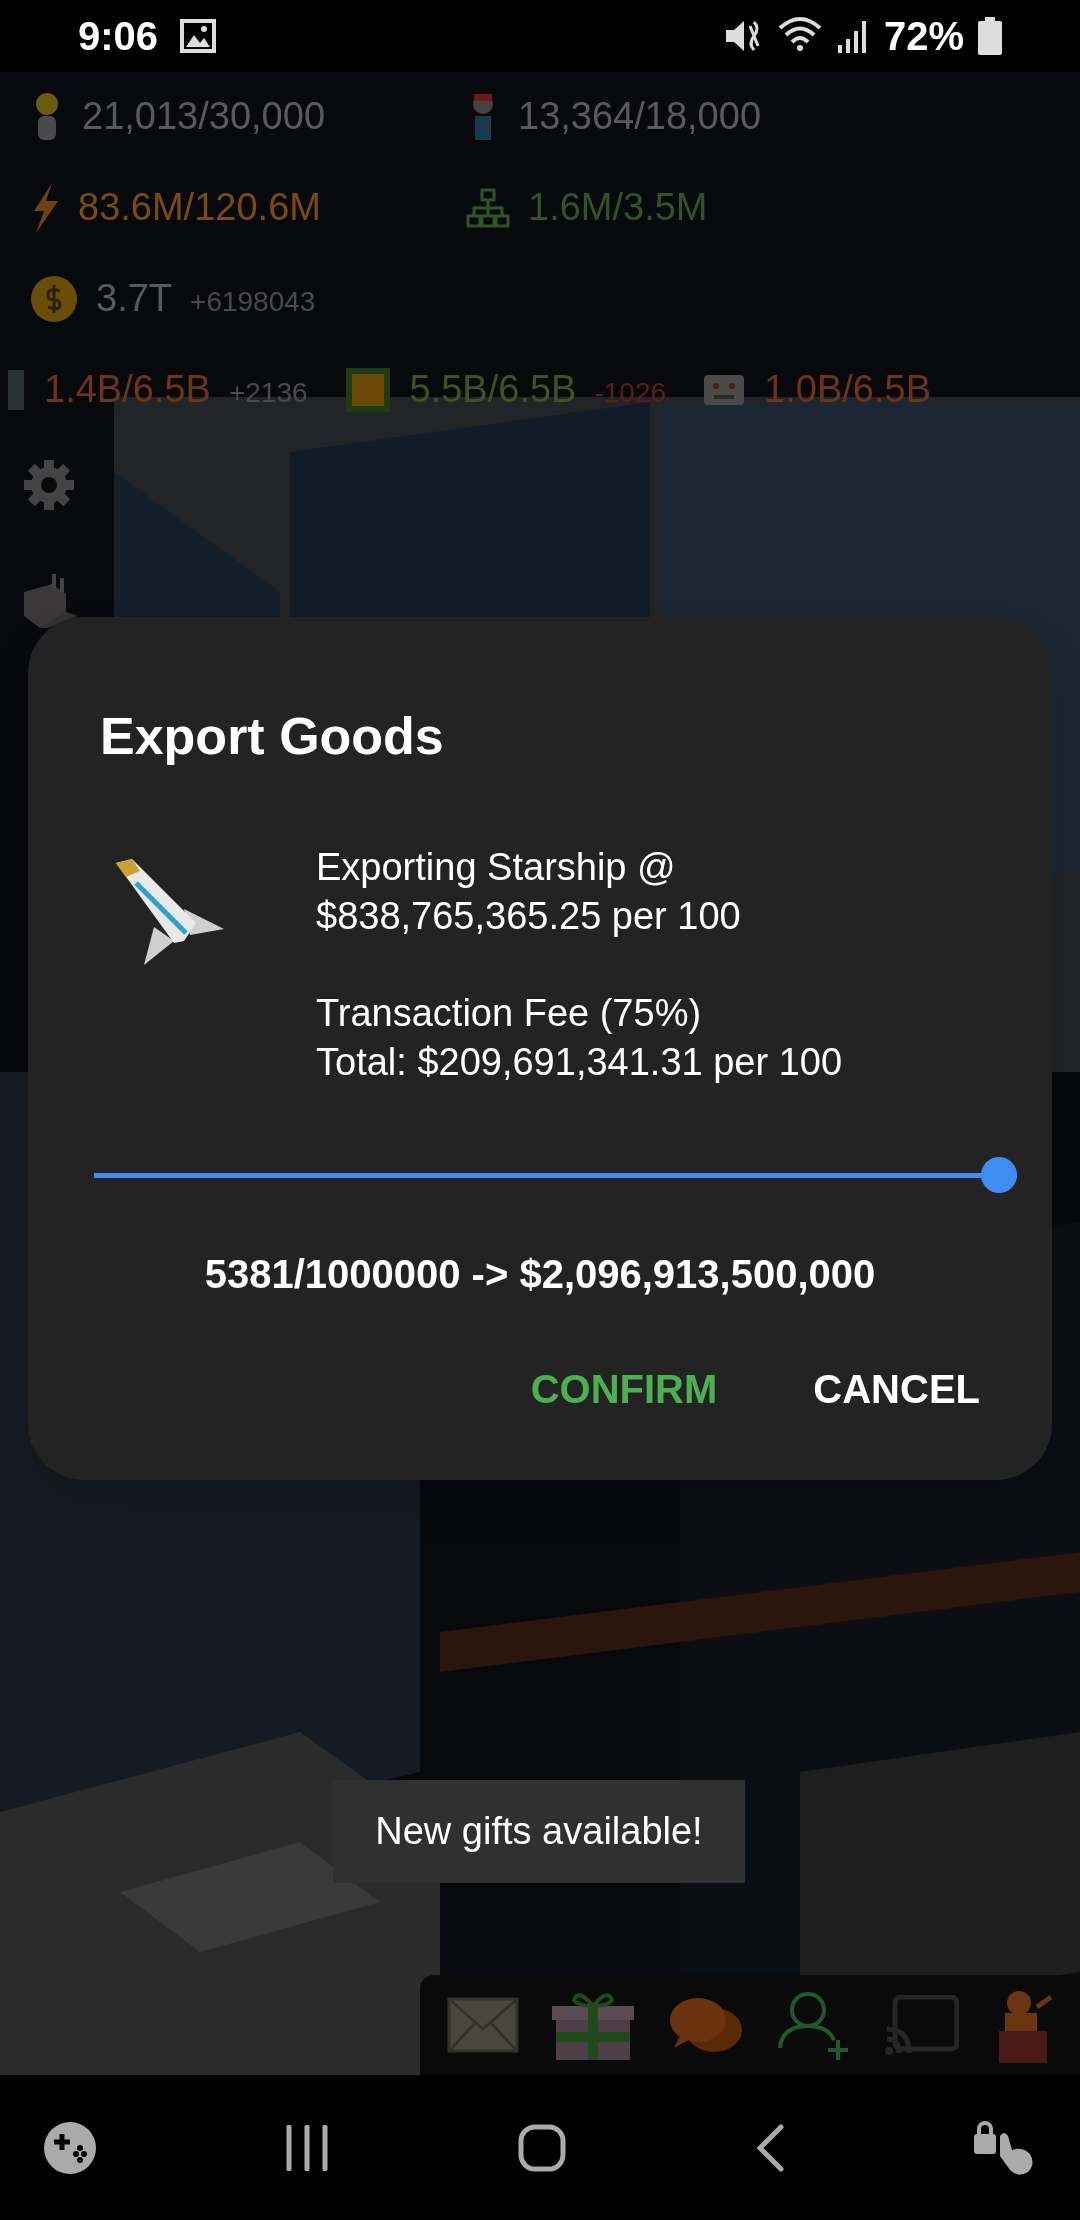 The width and height of the screenshot is (1080, 2220). Describe the element at coordinates (542, 2147) in the screenshot. I see `home-icon` at that location.